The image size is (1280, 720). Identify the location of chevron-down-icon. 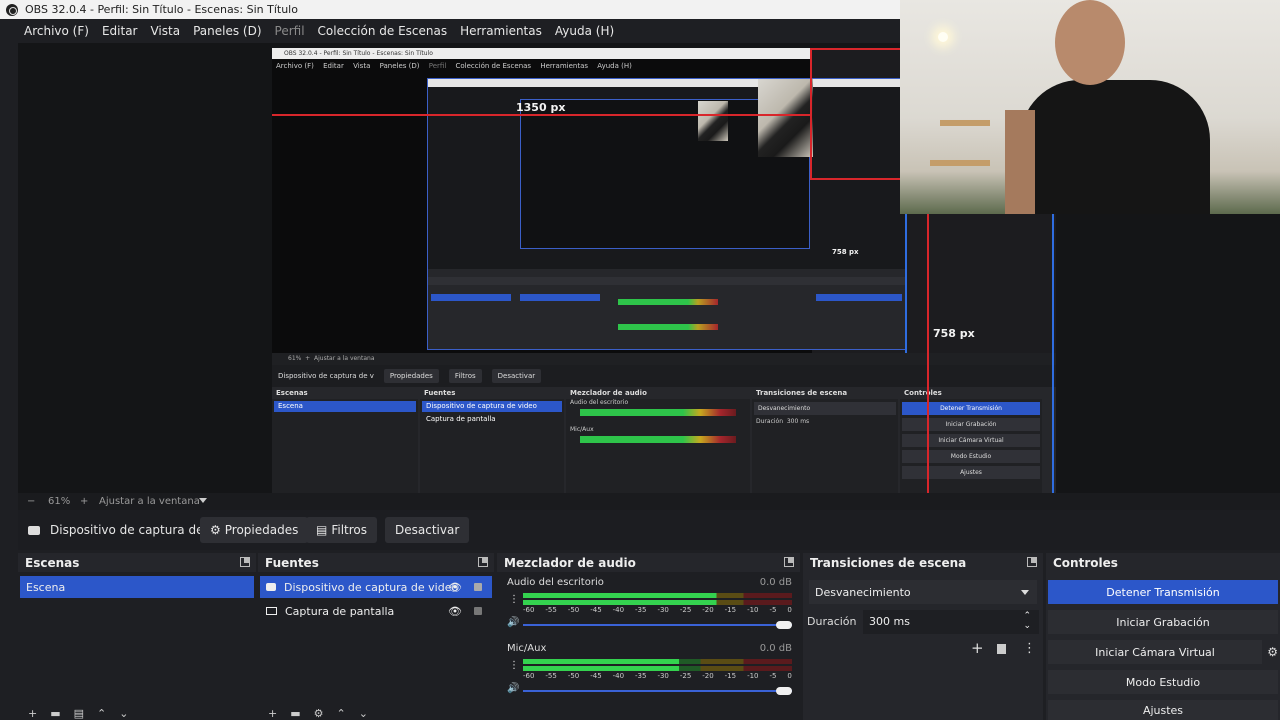
(203, 500).